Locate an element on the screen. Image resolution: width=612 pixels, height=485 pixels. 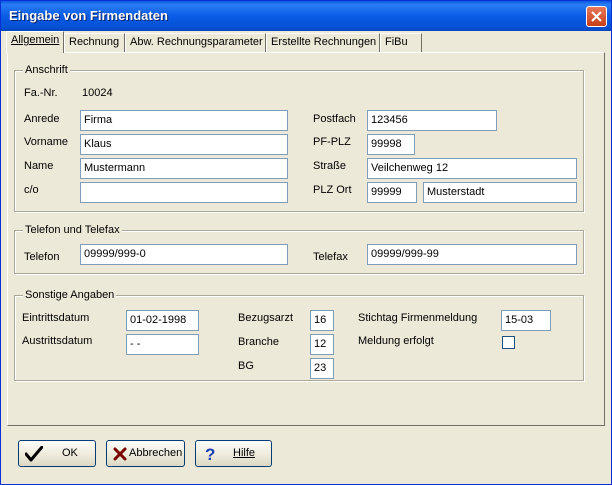
fa-nr-label: Fa.-Nr. is located at coordinates (41, 93).